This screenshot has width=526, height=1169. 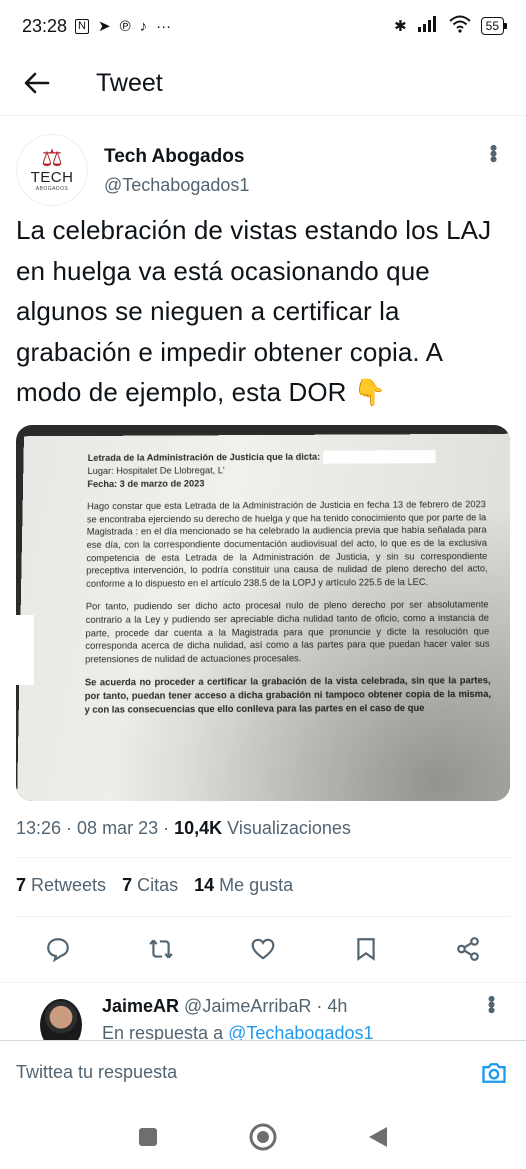 What do you see at coordinates (263, 1072) in the screenshot?
I see `reply-composer: Twittea tu respuesta` at bounding box center [263, 1072].